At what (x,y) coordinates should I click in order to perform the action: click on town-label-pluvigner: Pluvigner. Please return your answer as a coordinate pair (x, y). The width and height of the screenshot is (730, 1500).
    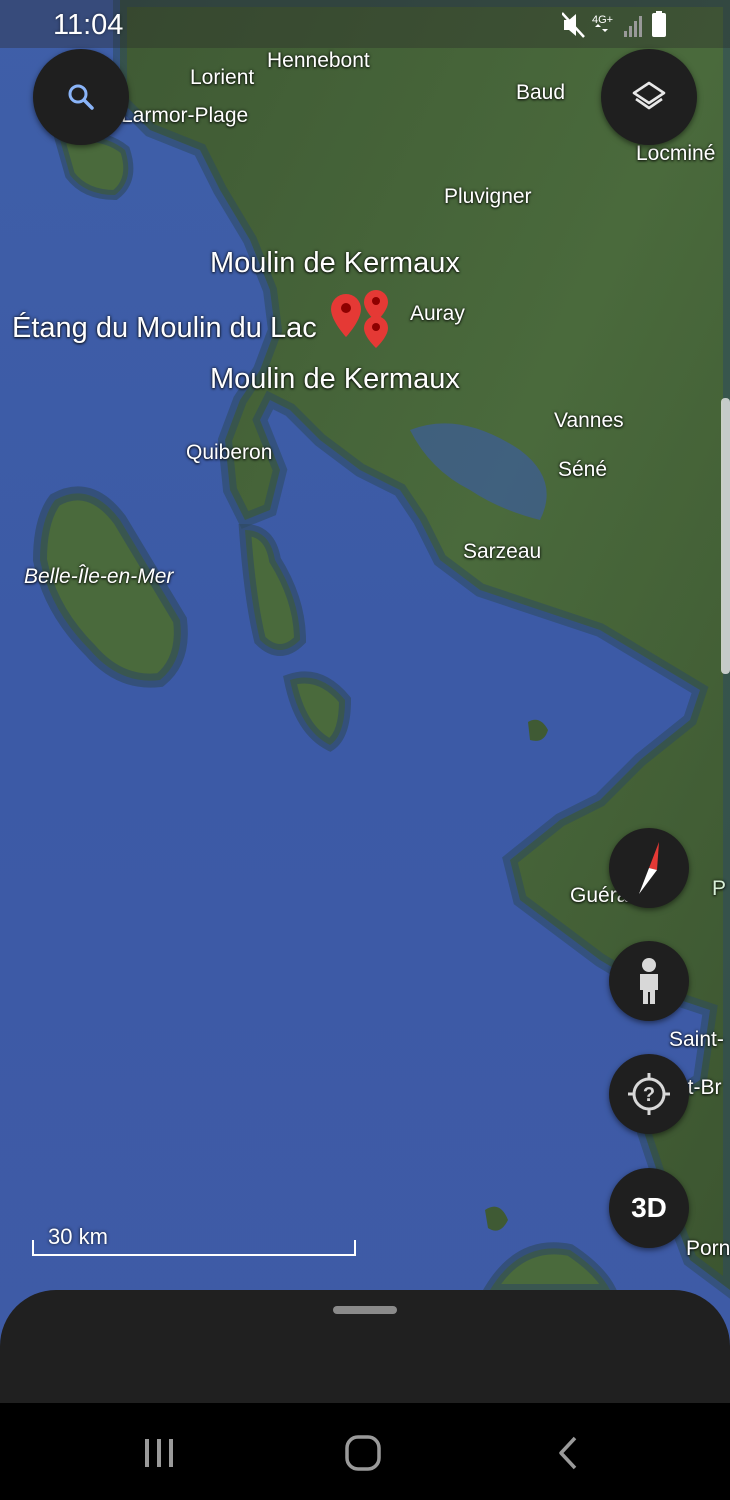
    Looking at the image, I should click on (488, 196).